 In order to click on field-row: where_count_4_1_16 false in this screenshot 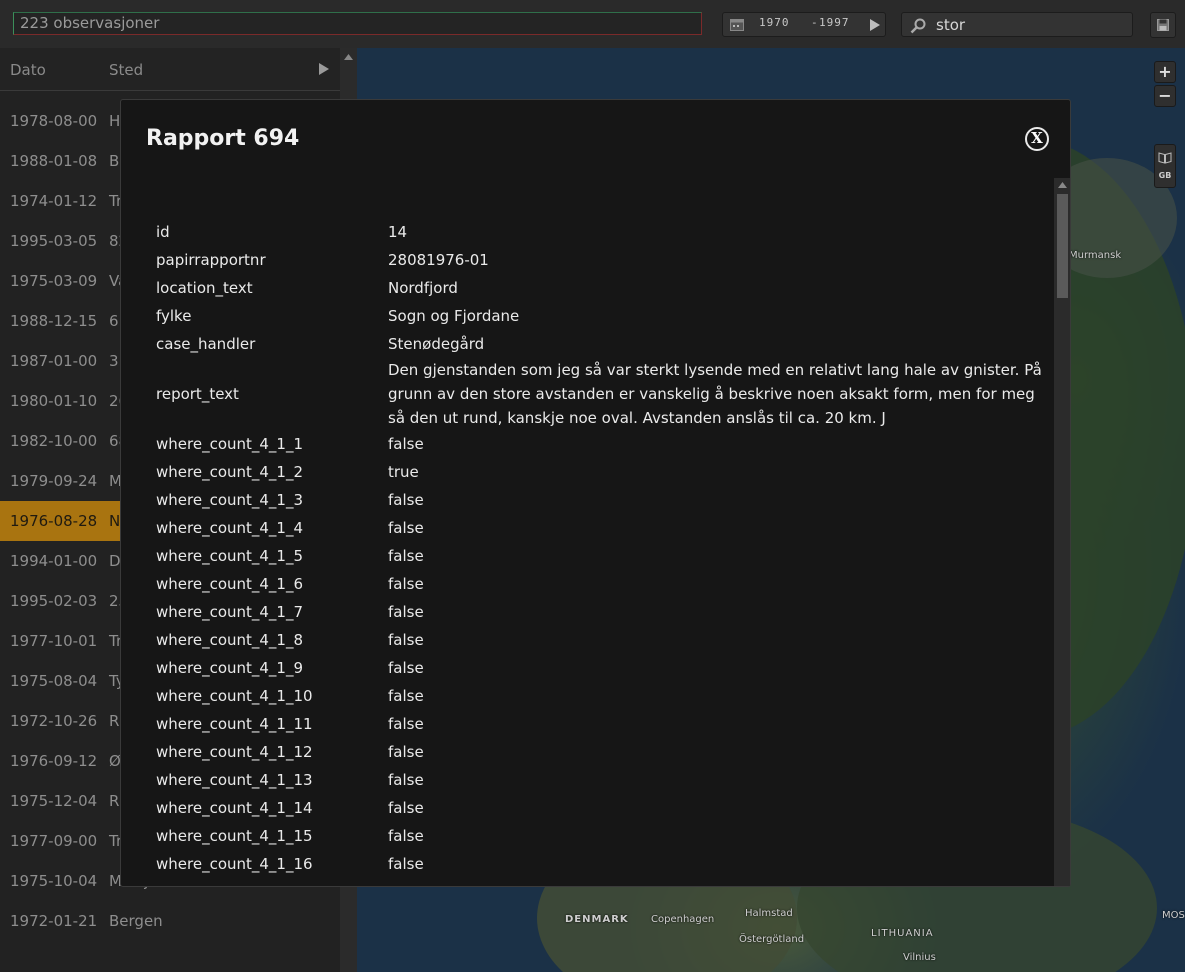, I will do `click(601, 864)`.